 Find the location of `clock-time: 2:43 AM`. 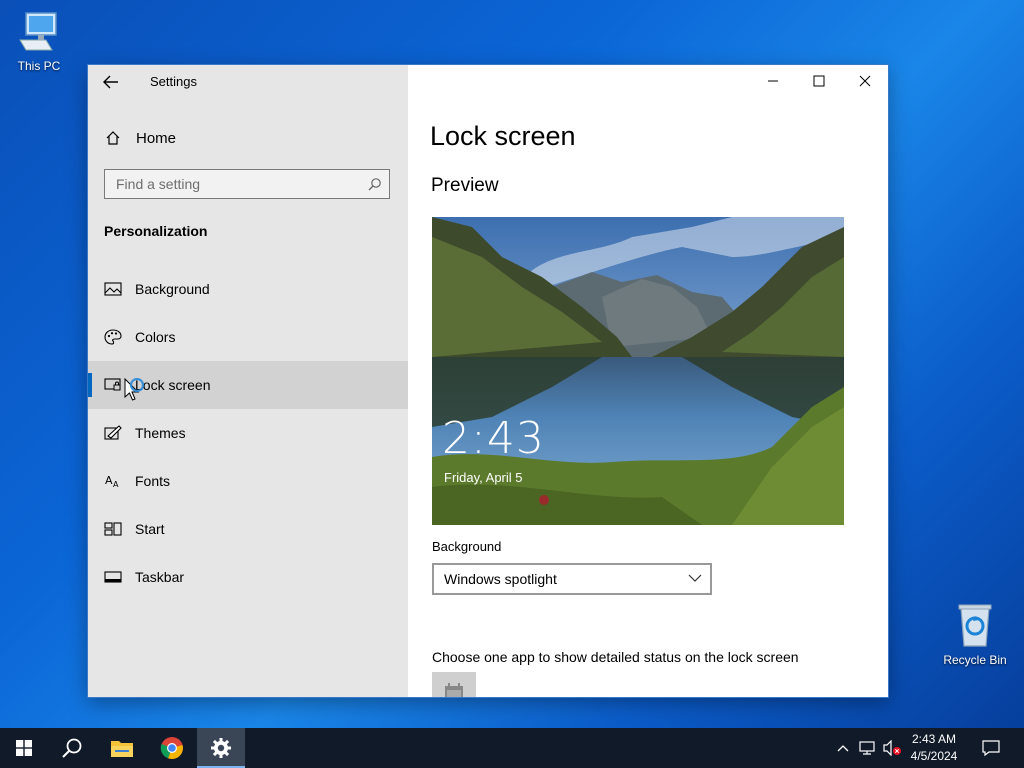

clock-time: 2:43 AM is located at coordinates (934, 739).